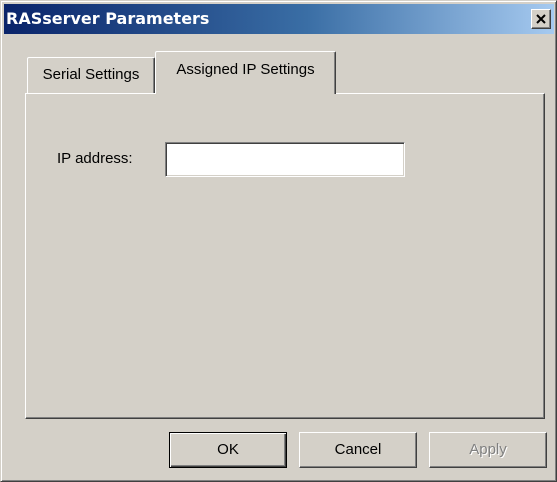 The image size is (557, 482). What do you see at coordinates (228, 450) in the screenshot?
I see `ok-button: OK` at bounding box center [228, 450].